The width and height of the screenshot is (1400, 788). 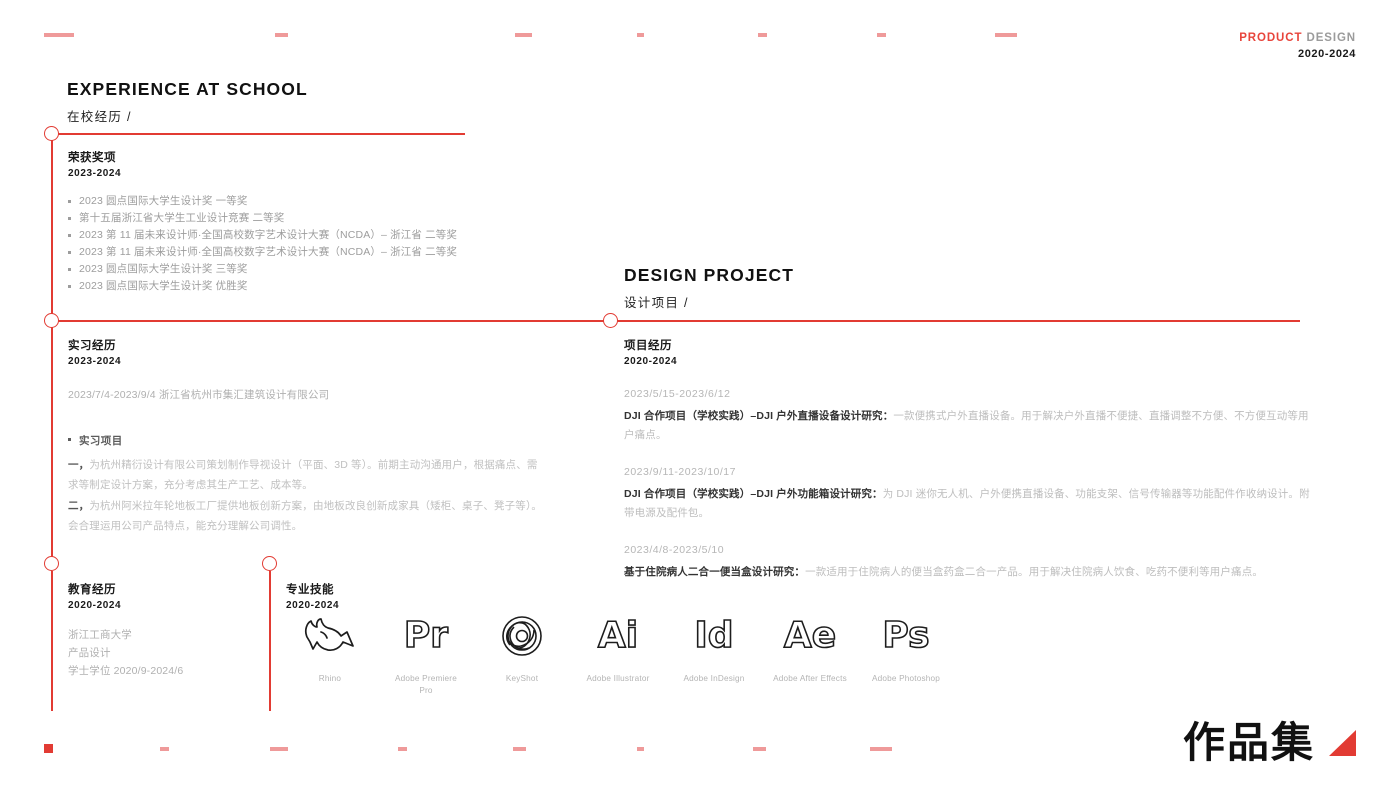 I want to click on internship-years: 2023-2024, so click(x=95, y=361).